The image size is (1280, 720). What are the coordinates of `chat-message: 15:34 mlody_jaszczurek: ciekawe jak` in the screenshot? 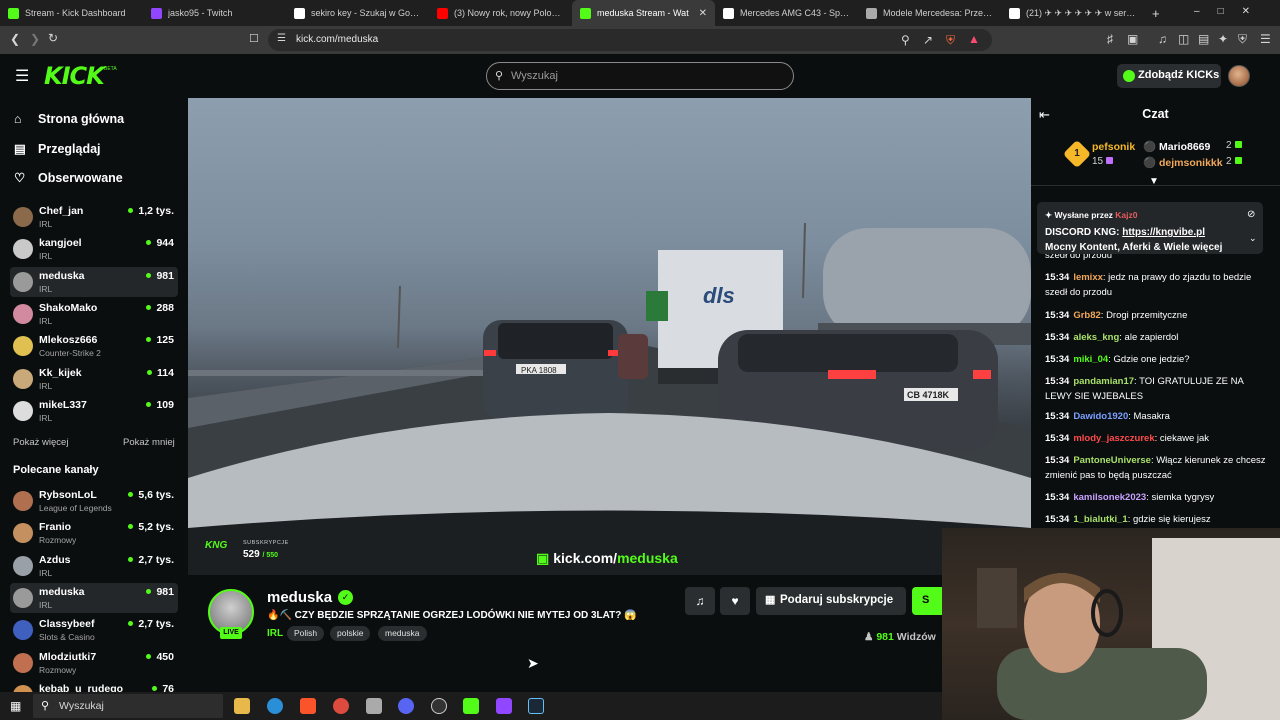 It's located at (1127, 438).